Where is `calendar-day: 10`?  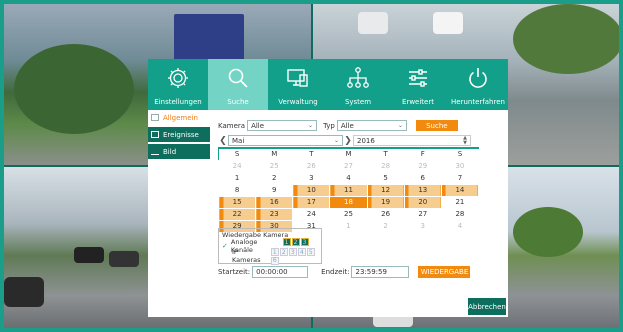 calendar-day: 10 is located at coordinates (311, 190).